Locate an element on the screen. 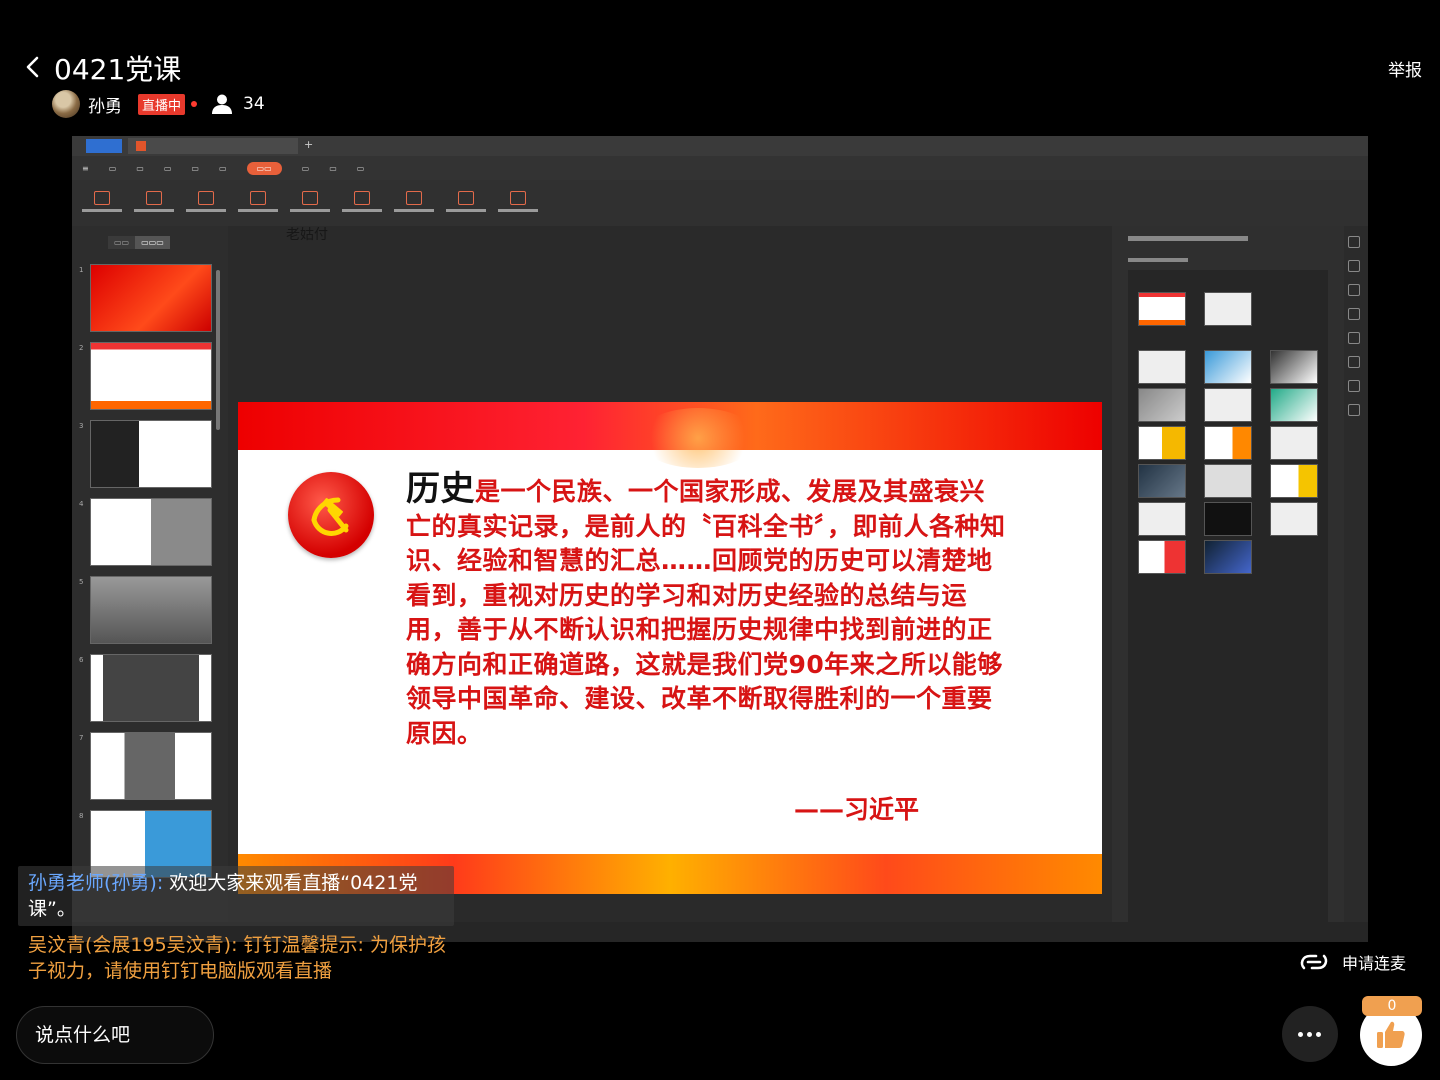 This screenshot has height=1080, width=1440. back-button is located at coordinates (33, 67).